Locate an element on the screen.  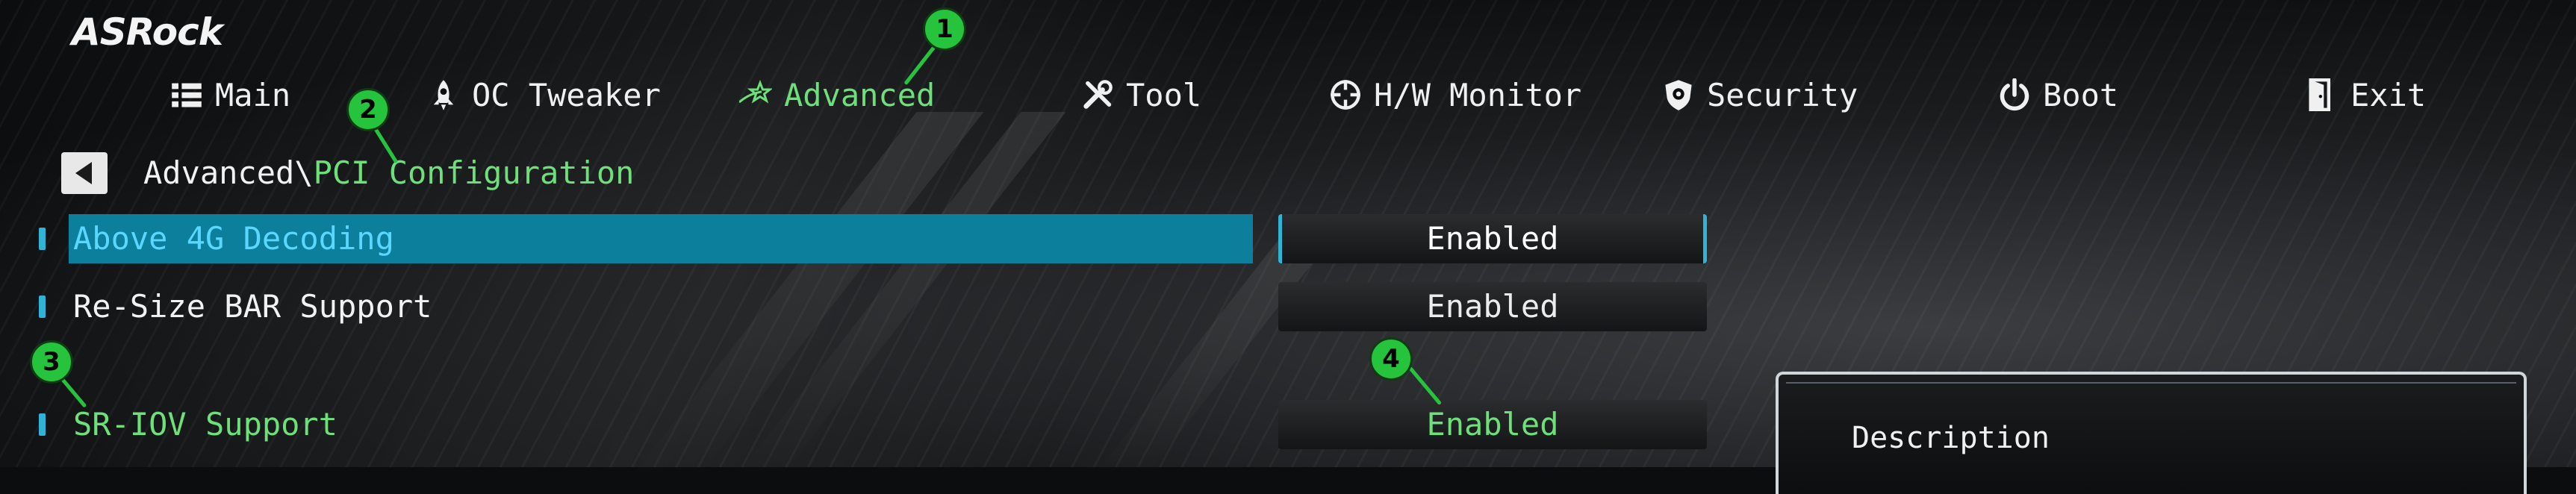
annotation-badge-4: 4 is located at coordinates (1391, 359).